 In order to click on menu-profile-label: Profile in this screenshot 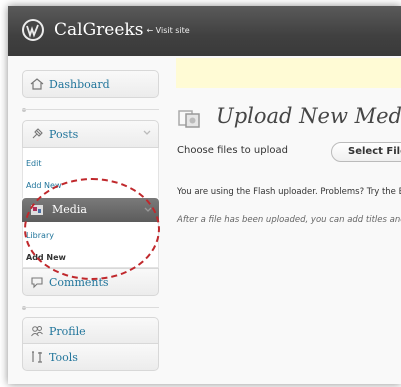, I will do `click(67, 331)`.